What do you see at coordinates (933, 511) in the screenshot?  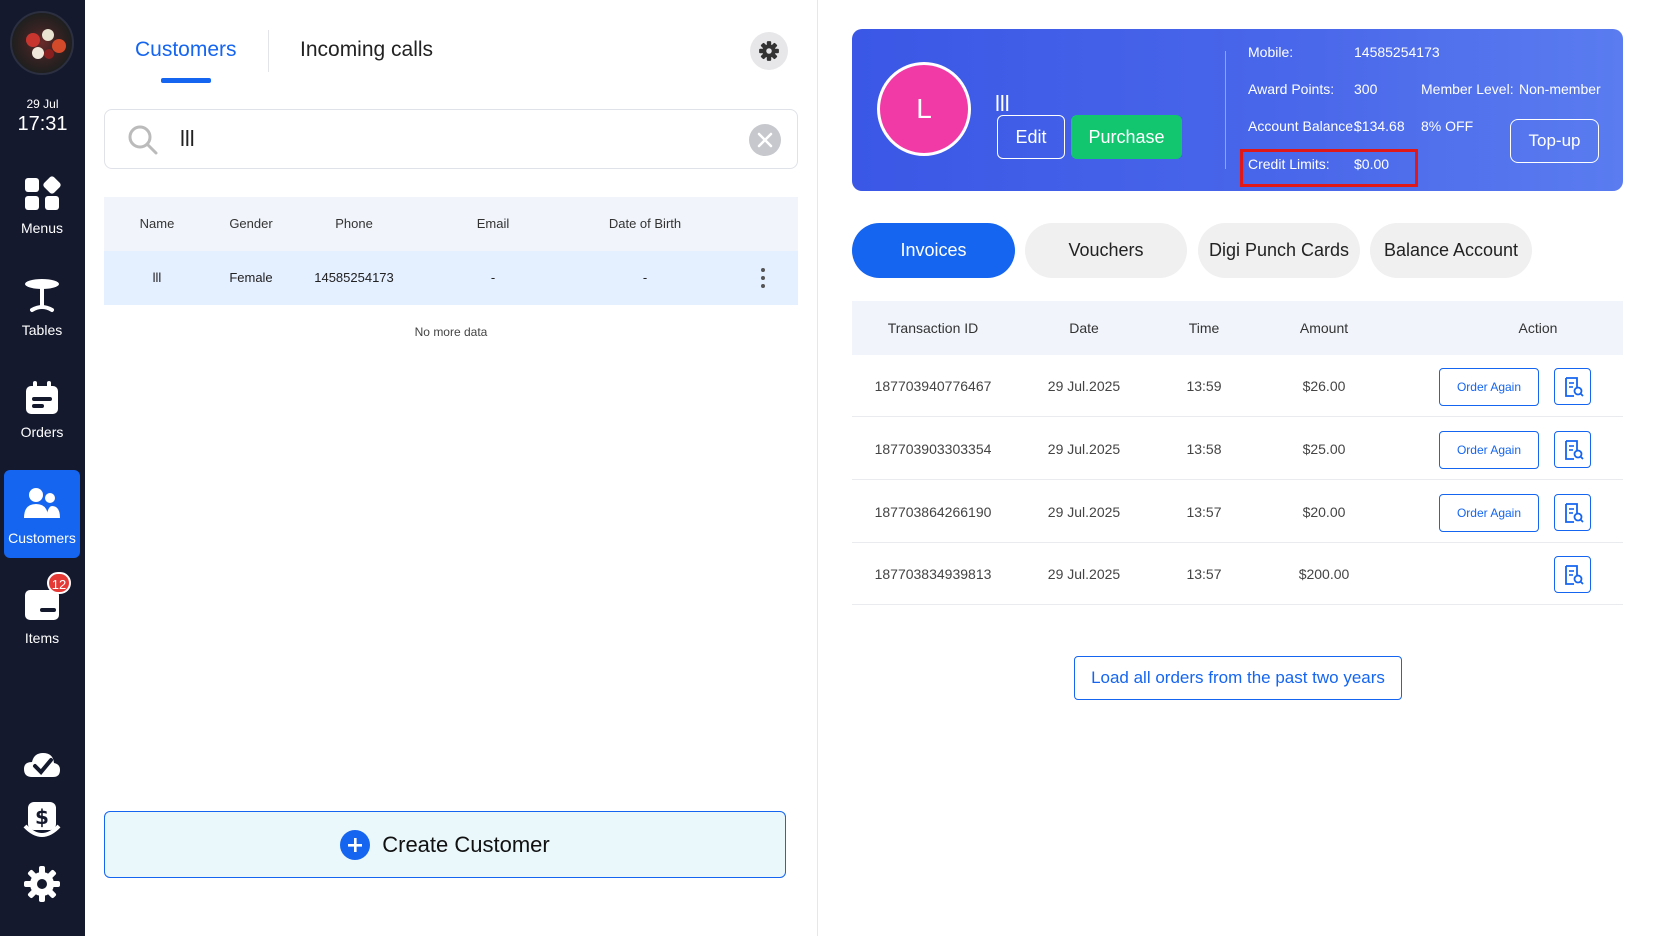 I see `cell-transaction-id: 187703864266190` at bounding box center [933, 511].